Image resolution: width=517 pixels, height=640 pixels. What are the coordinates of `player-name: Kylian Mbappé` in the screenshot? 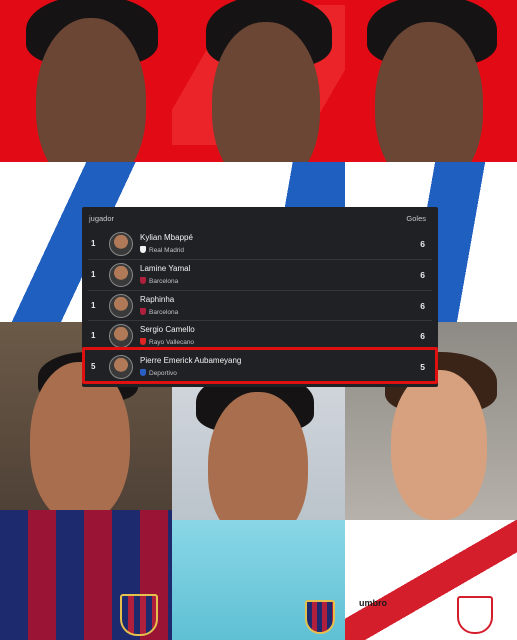 It's located at (166, 237).